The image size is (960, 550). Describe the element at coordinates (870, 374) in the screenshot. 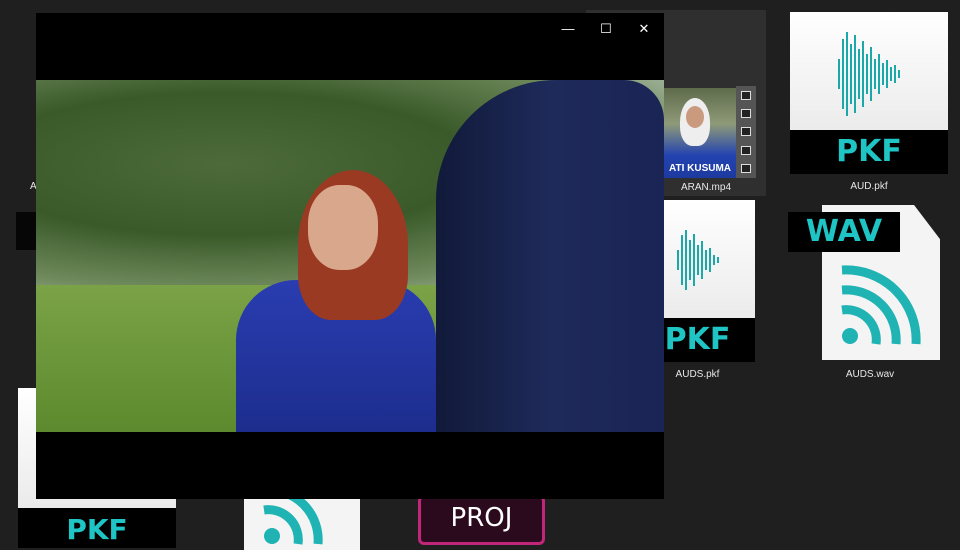

I see `file-label: AUDS.wav` at that location.